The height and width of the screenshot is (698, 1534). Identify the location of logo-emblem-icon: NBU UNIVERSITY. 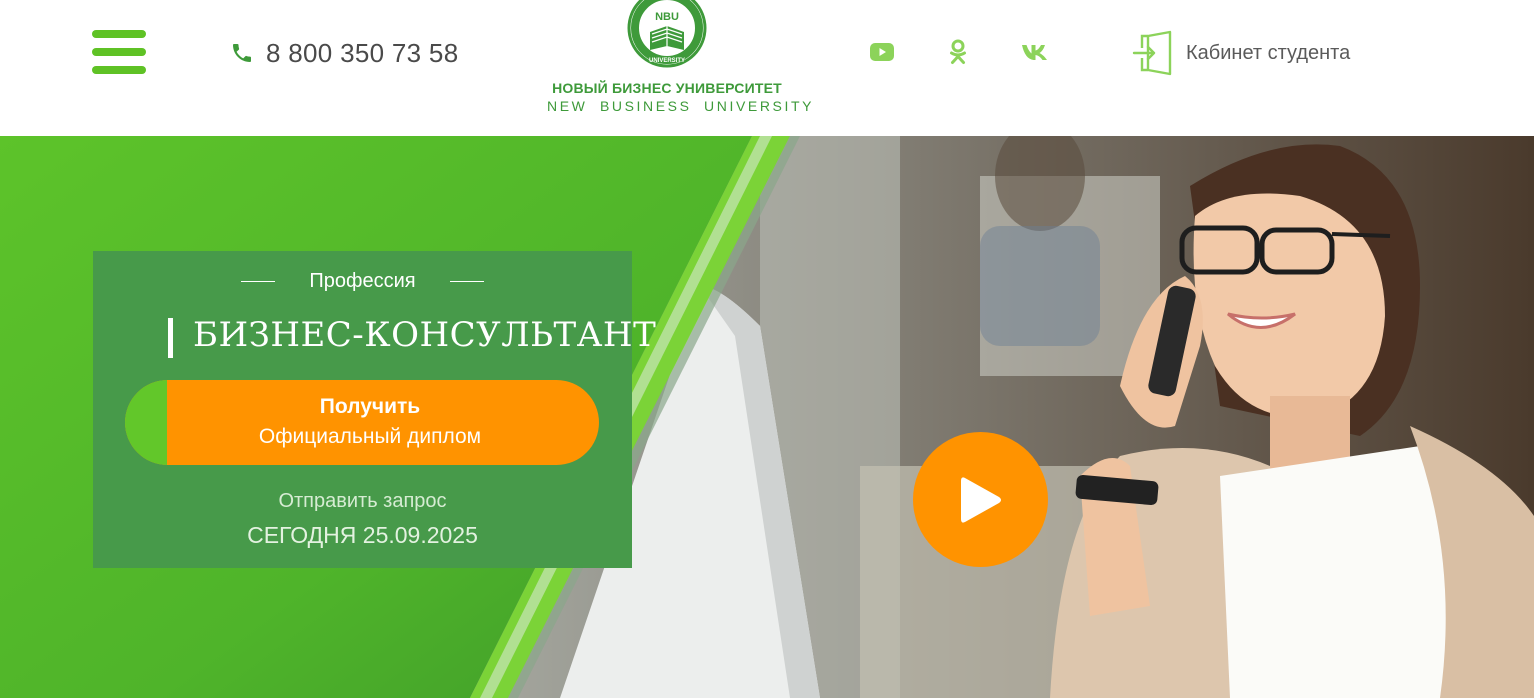
(667, 34).